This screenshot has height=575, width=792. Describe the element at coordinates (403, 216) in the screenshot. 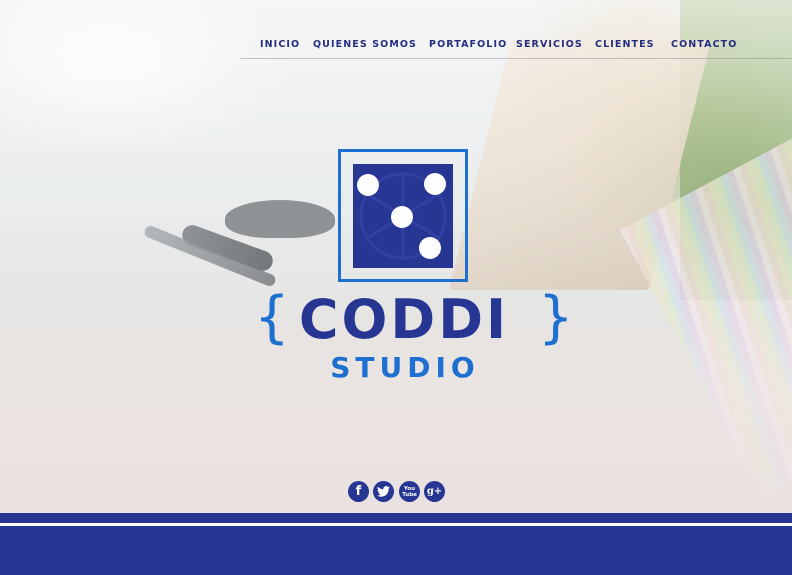

I see `dice-logo-icon` at that location.